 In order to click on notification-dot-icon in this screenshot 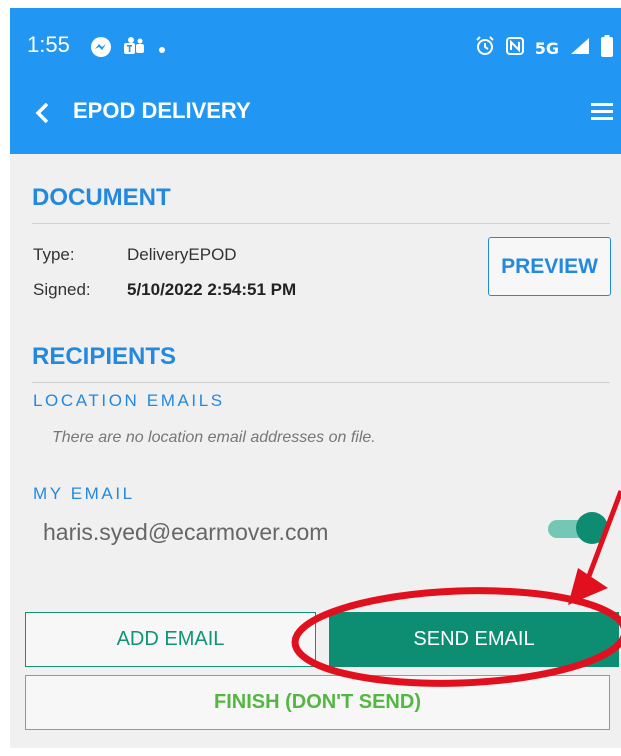, I will do `click(162, 49)`.